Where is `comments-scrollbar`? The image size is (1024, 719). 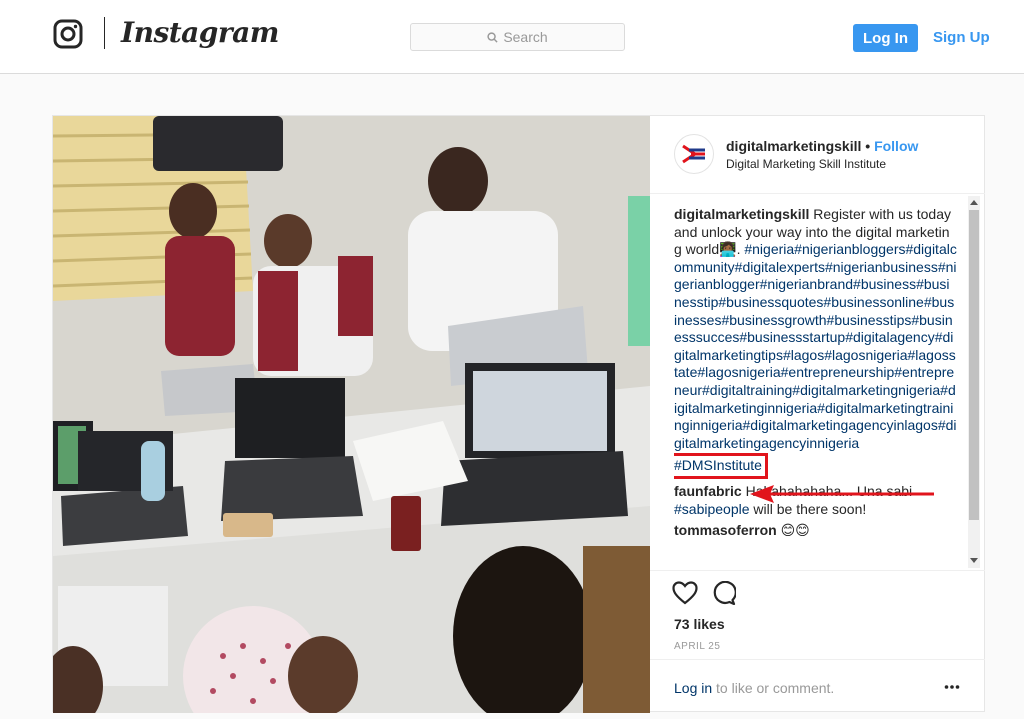
comments-scrollbar is located at coordinates (974, 382).